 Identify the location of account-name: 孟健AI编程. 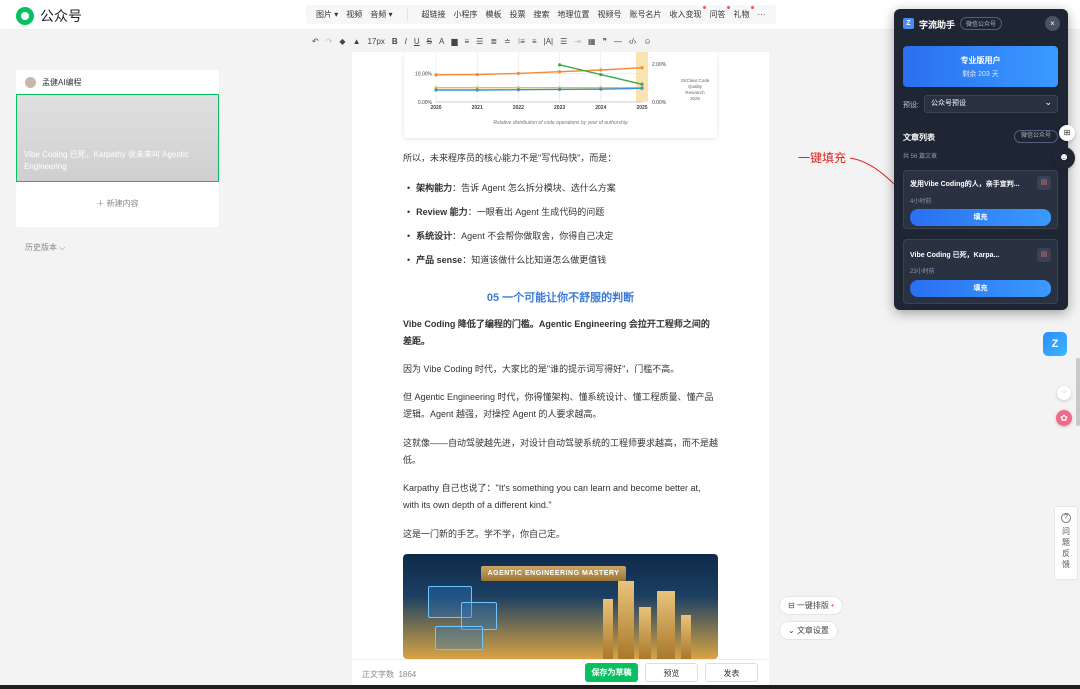
(62, 82).